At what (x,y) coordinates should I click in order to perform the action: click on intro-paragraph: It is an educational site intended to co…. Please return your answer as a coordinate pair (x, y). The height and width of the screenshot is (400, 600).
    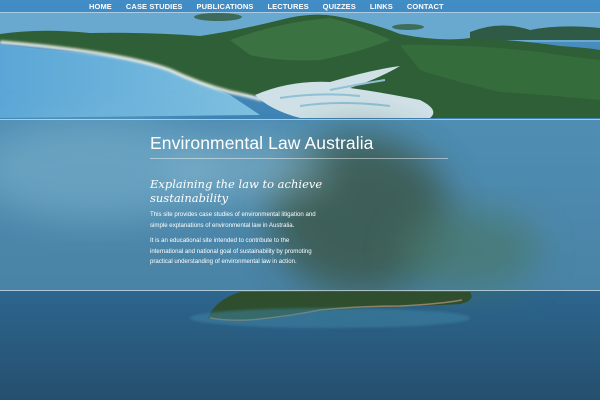
    Looking at the image, I should click on (231, 251).